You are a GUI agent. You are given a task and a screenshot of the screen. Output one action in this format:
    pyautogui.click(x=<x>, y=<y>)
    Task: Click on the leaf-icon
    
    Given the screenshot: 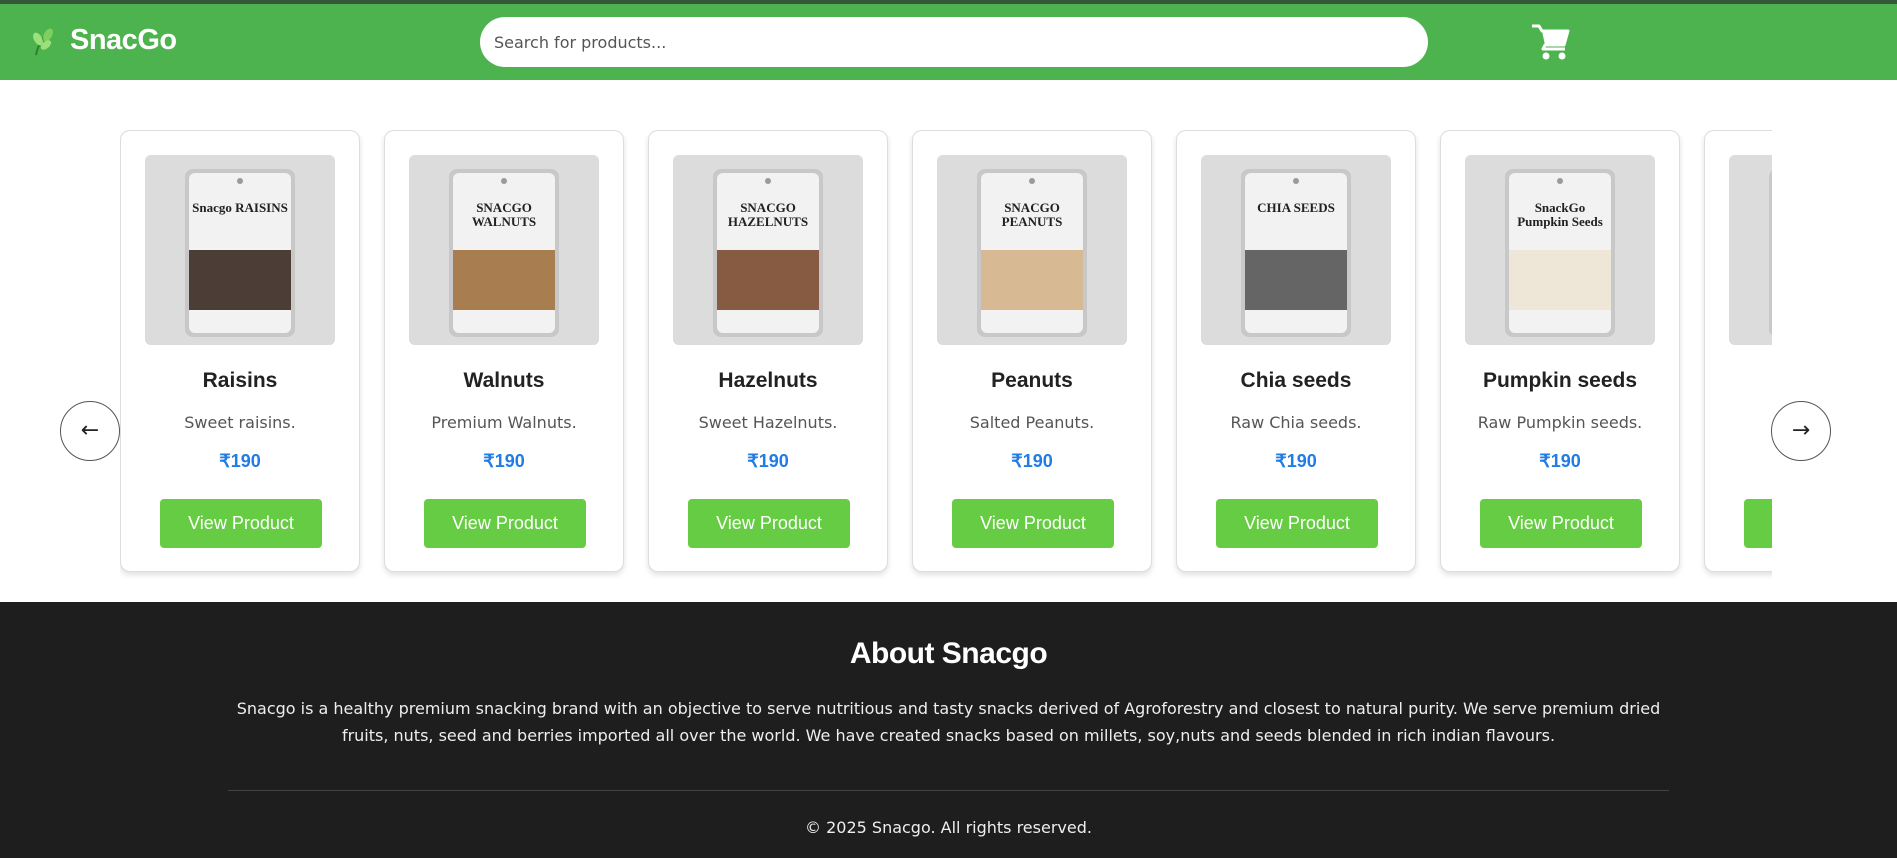 What is the action you would take?
    pyautogui.click(x=43, y=41)
    